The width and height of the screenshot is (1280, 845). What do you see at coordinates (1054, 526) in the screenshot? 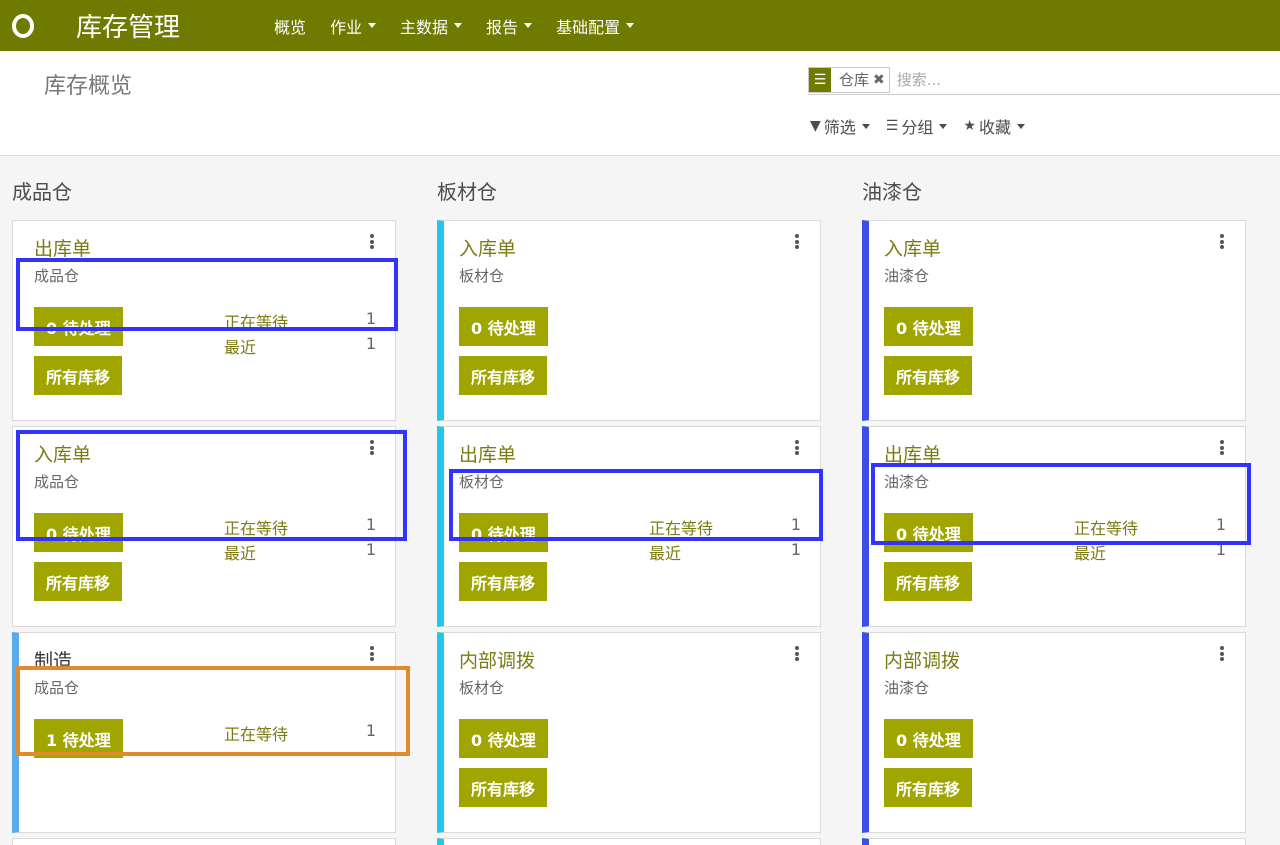
I see `kanban-card: 出库单 油漆仓 0 待处理 所有库移 正在等待 1 最近 1` at bounding box center [1054, 526].